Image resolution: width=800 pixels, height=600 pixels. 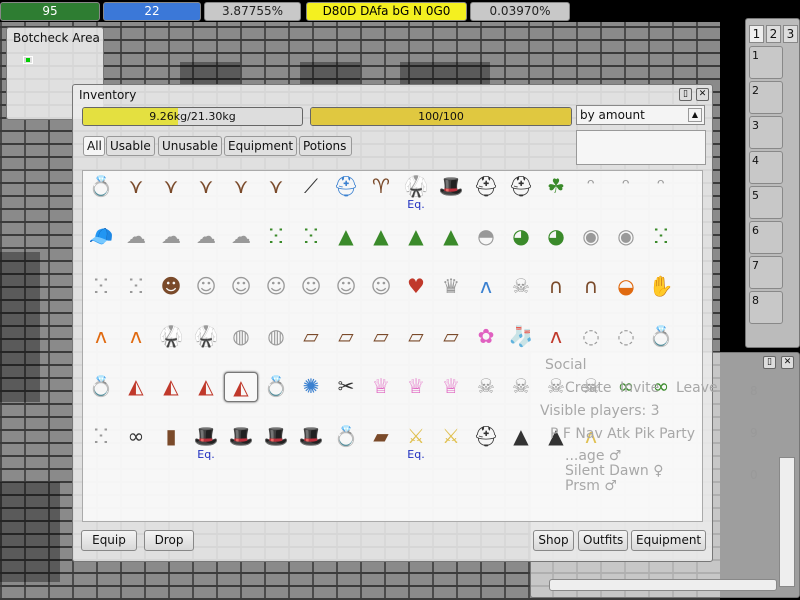 I want to click on social-player: Prsm ♂, so click(x=591, y=486).